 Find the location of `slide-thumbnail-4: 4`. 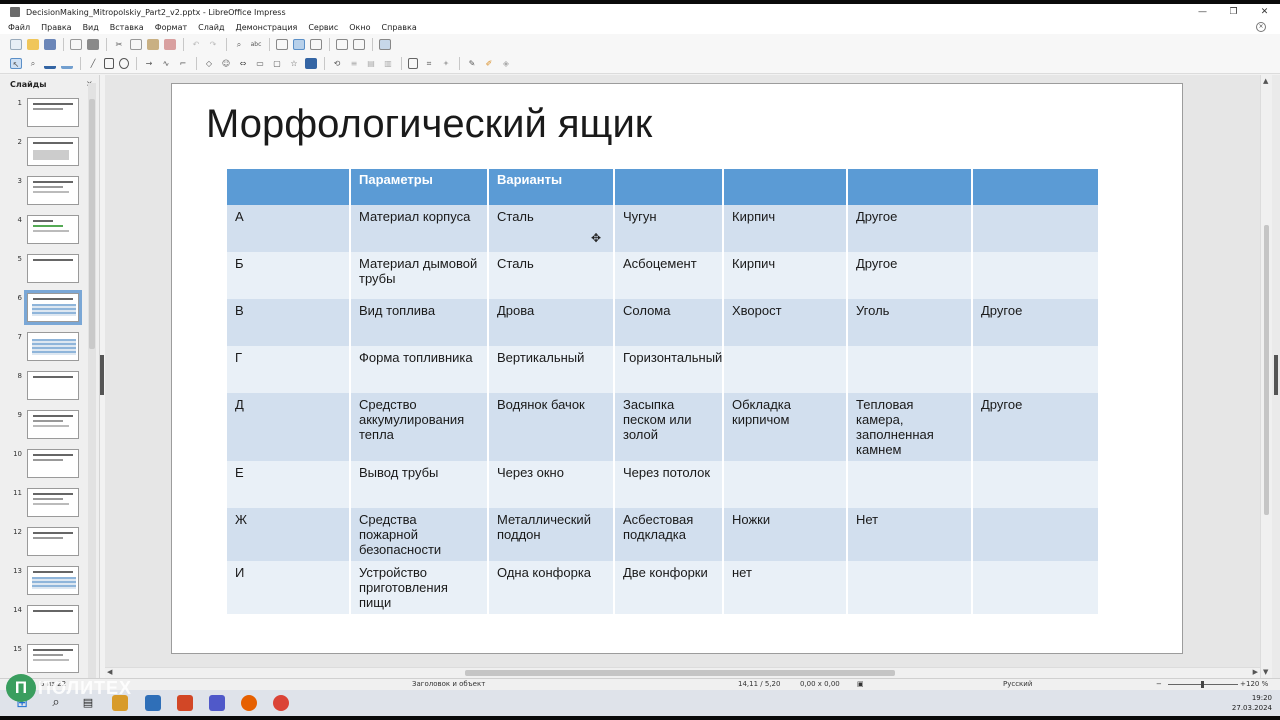

slide-thumbnail-4: 4 is located at coordinates (47, 231).